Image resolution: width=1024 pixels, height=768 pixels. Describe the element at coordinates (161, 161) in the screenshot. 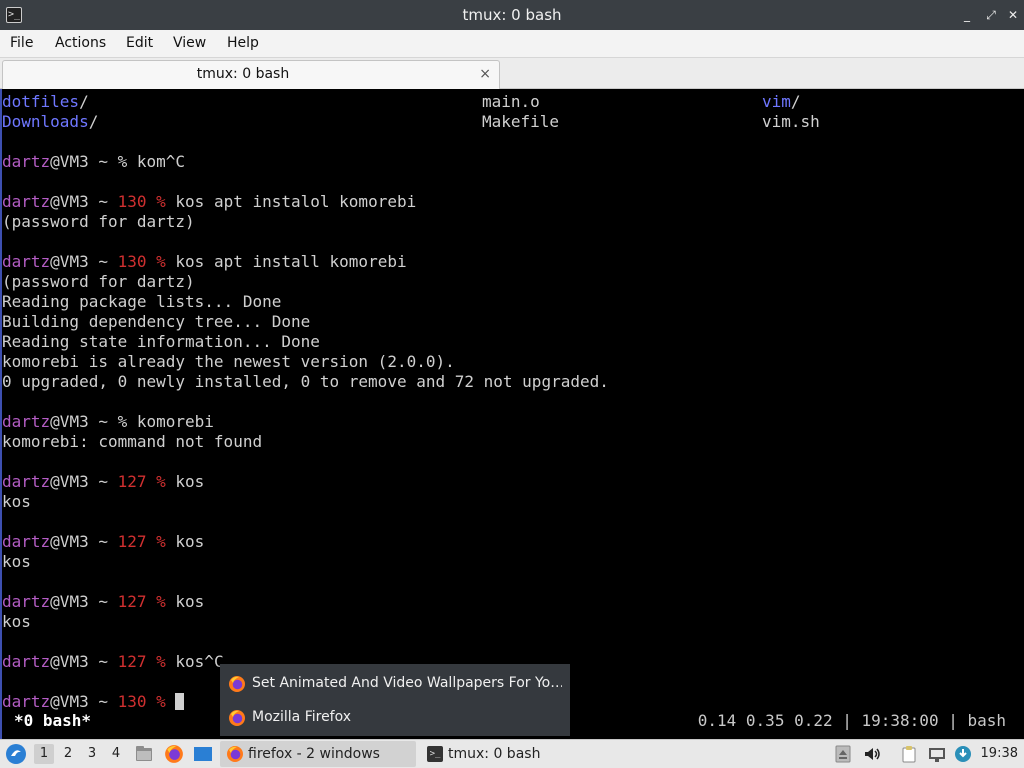

I see `prompt-command: kom^C` at that location.